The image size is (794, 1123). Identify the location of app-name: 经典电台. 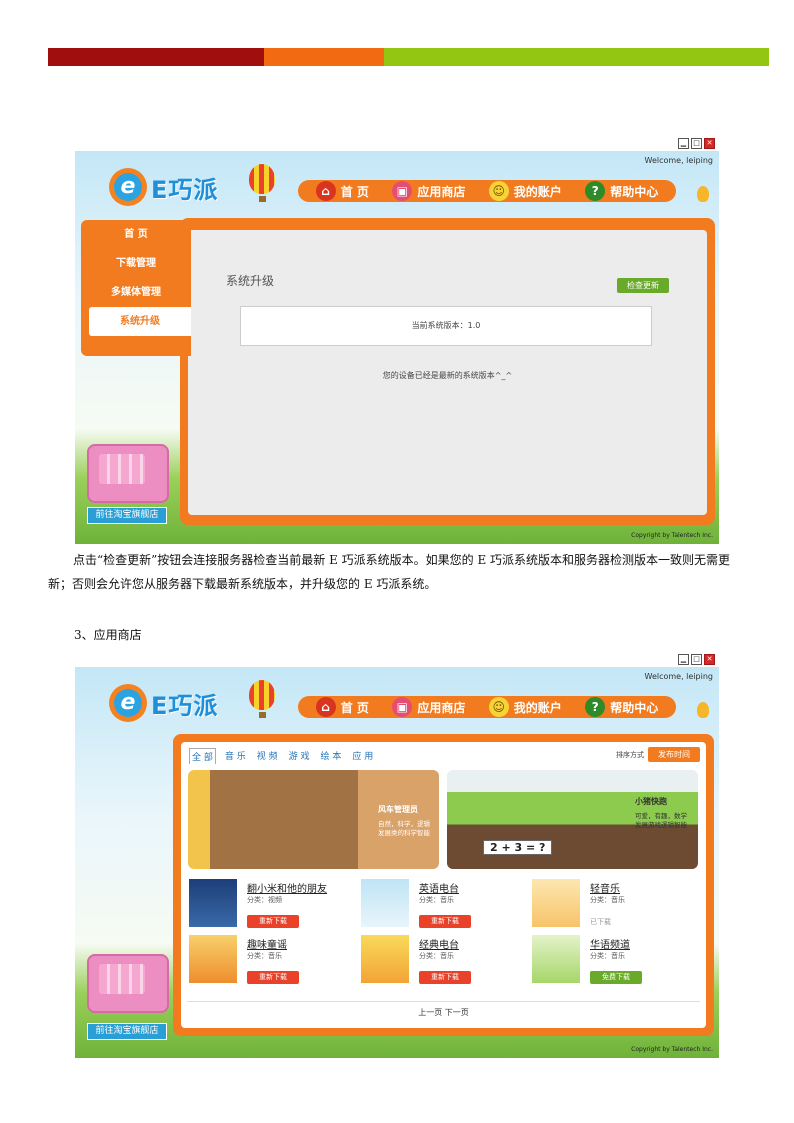
(439, 943).